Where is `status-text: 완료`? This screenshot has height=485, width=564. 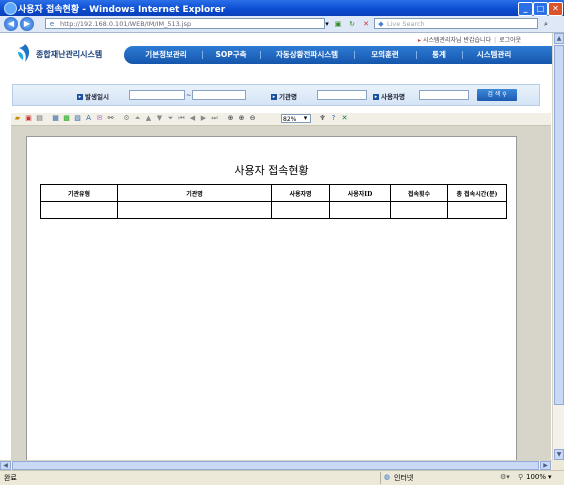 status-text: 완료 is located at coordinates (10, 478).